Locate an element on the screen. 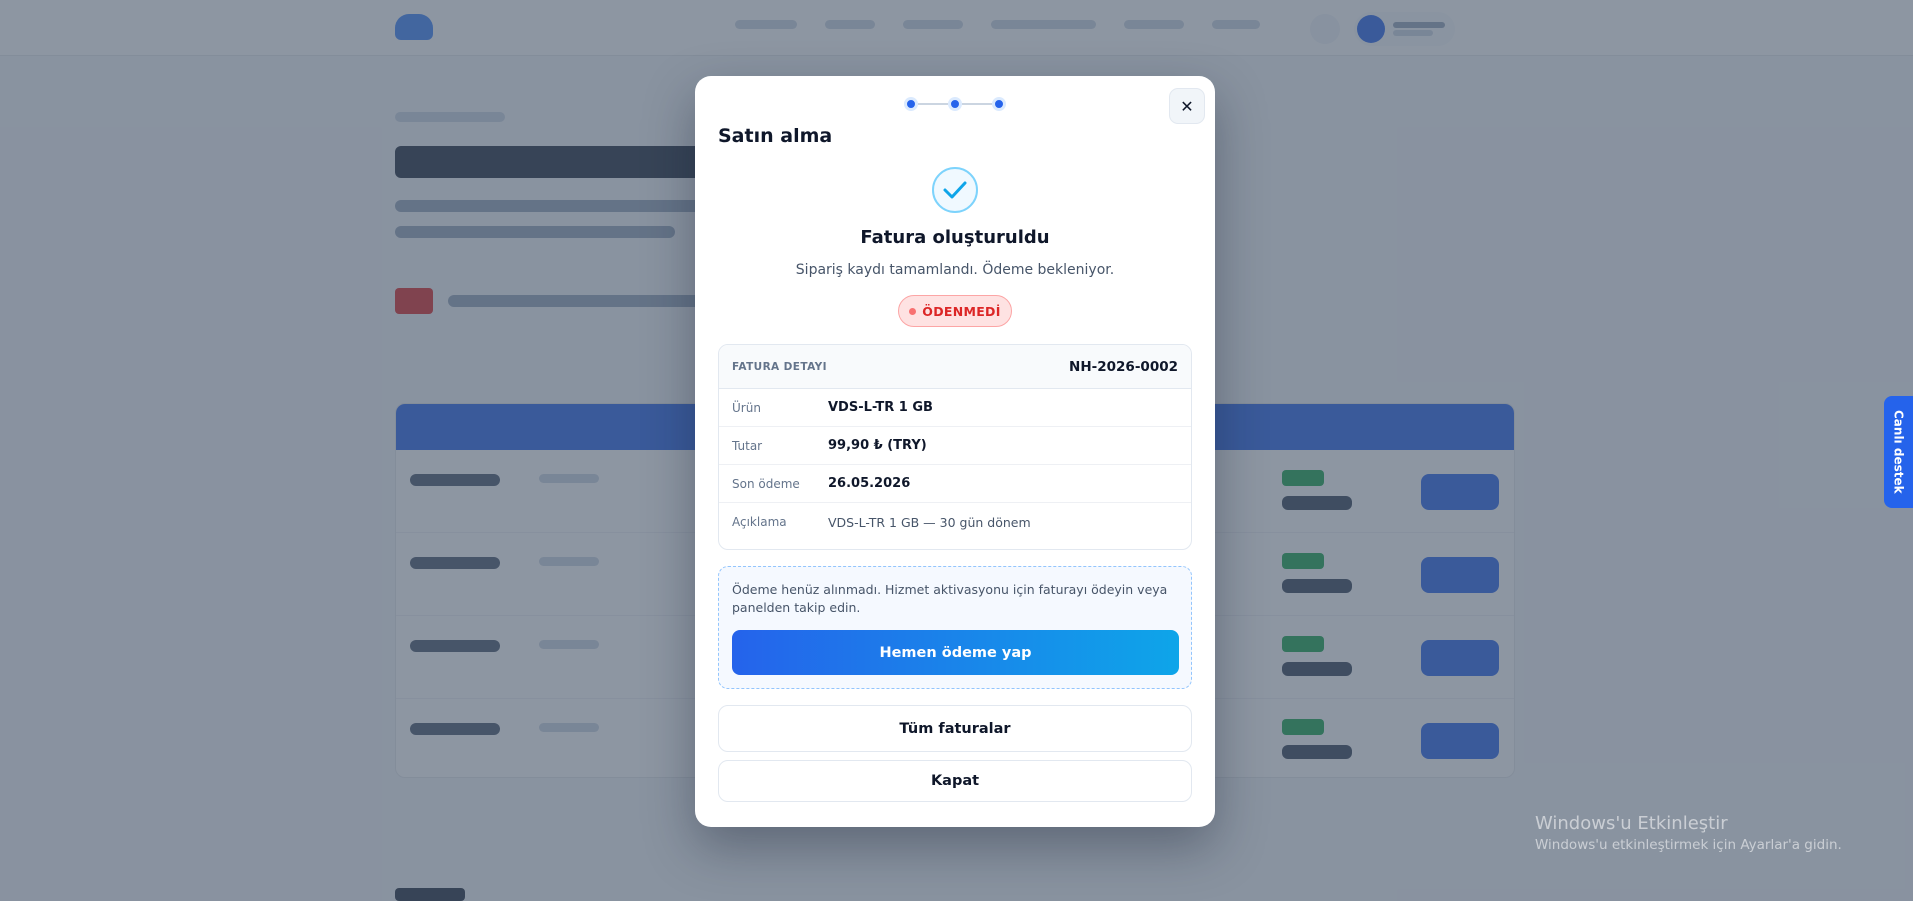 This screenshot has width=1913, height=901. status-badge: ÖDENMEDİ is located at coordinates (955, 311).